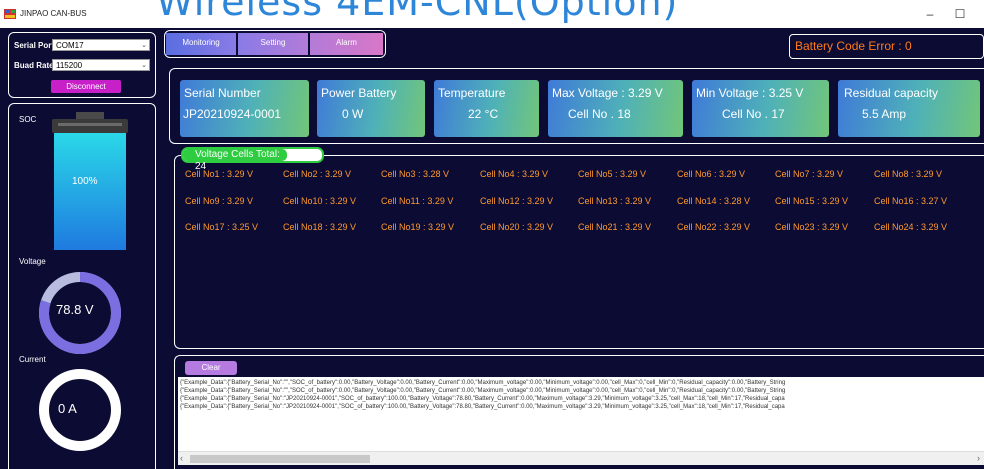 The image size is (984, 469). What do you see at coordinates (809, 174) in the screenshot?
I see `cell-voltage-item: Cell No7 : 3.29 V` at bounding box center [809, 174].